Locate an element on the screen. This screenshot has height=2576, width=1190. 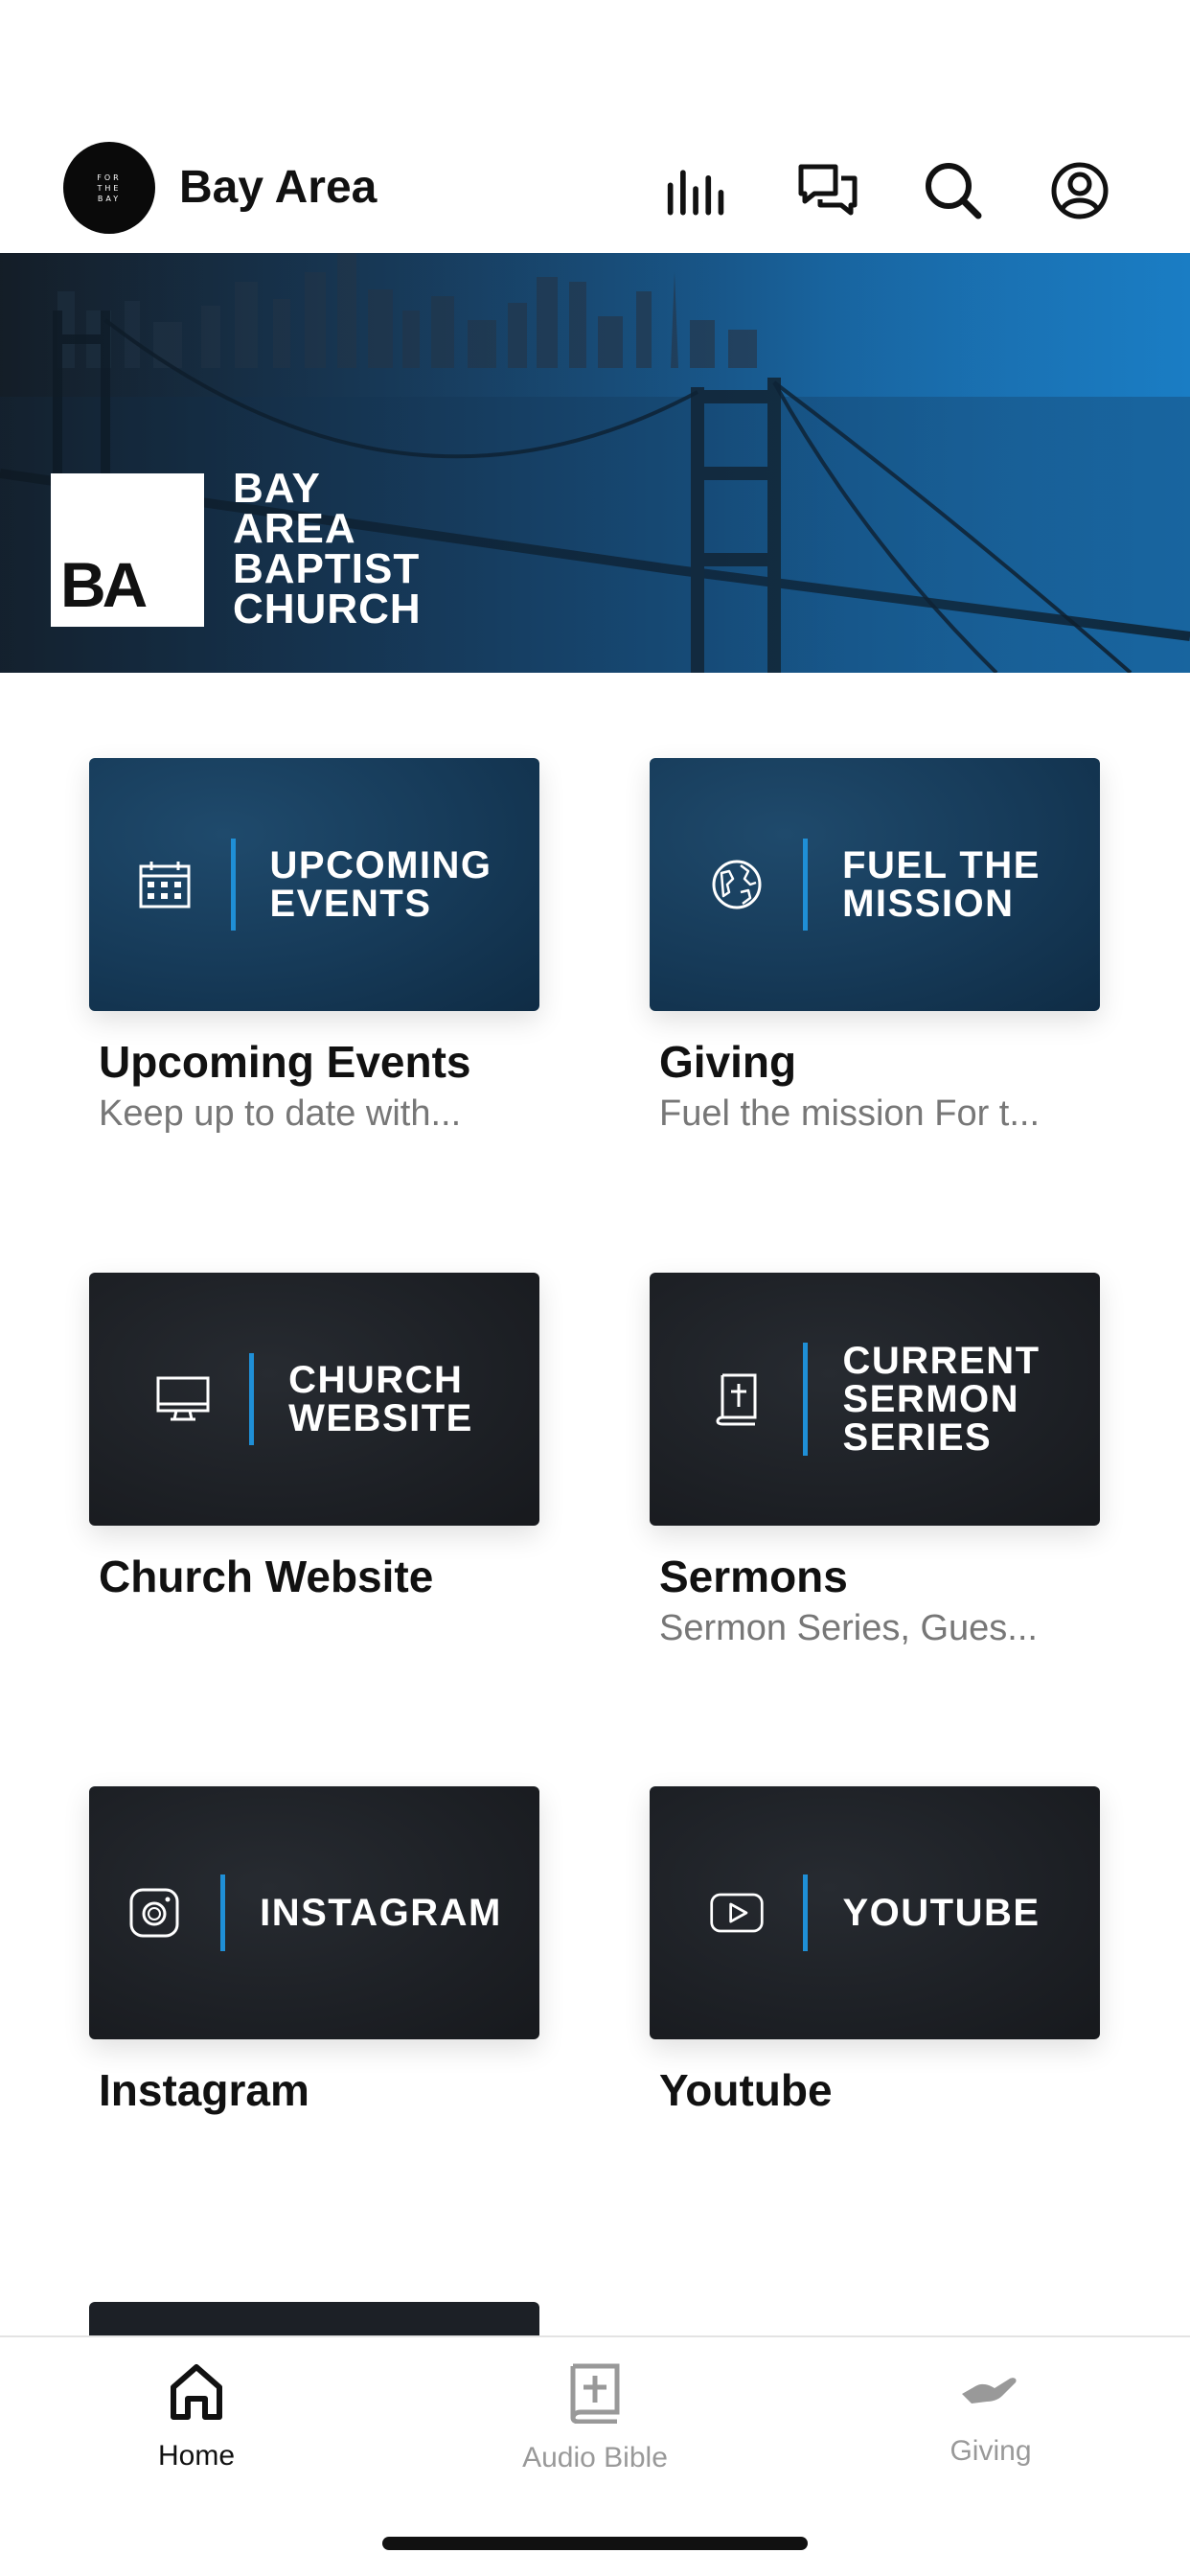
card-heading: YOUTUBE is located at coordinates (942, 1913).